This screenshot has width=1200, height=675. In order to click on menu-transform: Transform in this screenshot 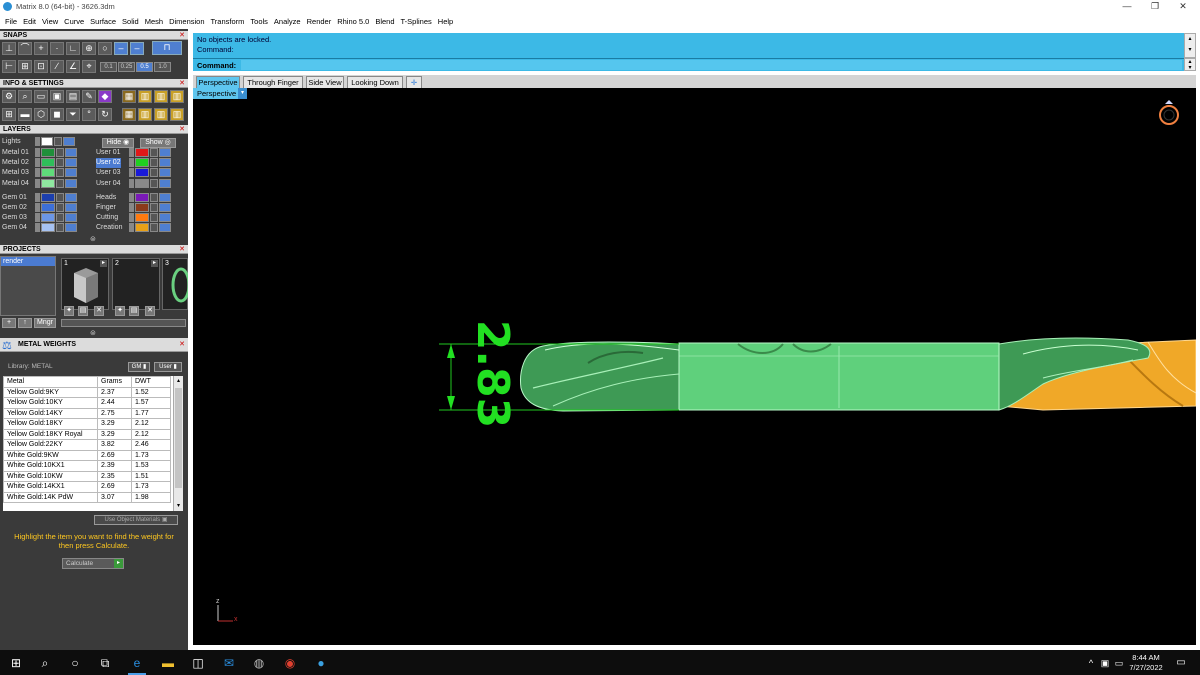, I will do `click(228, 21)`.